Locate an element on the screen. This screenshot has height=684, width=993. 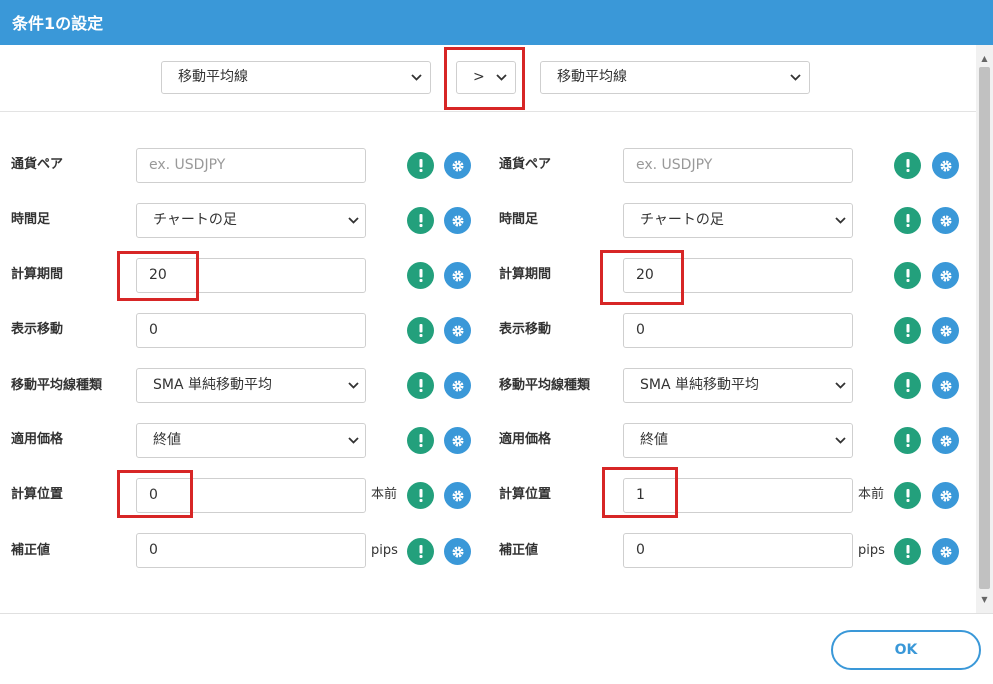
left-offset-info-button is located at coordinates (420, 551).